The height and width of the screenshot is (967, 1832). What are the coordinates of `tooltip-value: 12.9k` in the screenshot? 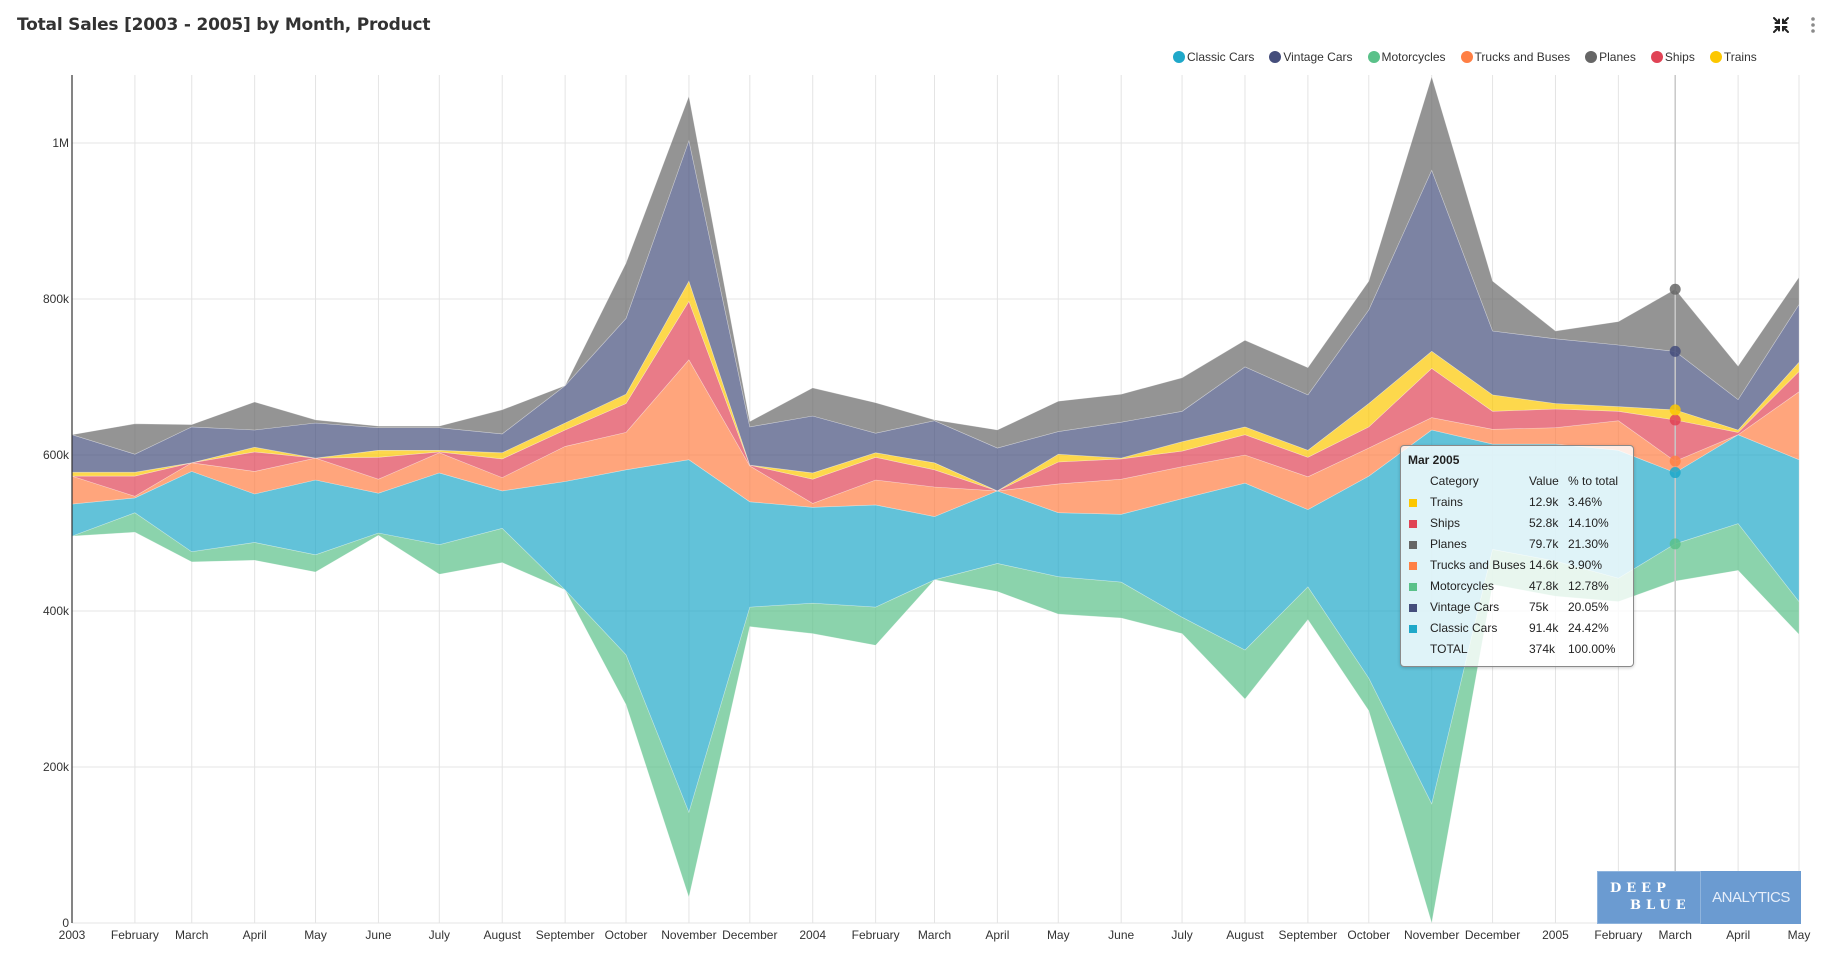 It's located at (1544, 502).